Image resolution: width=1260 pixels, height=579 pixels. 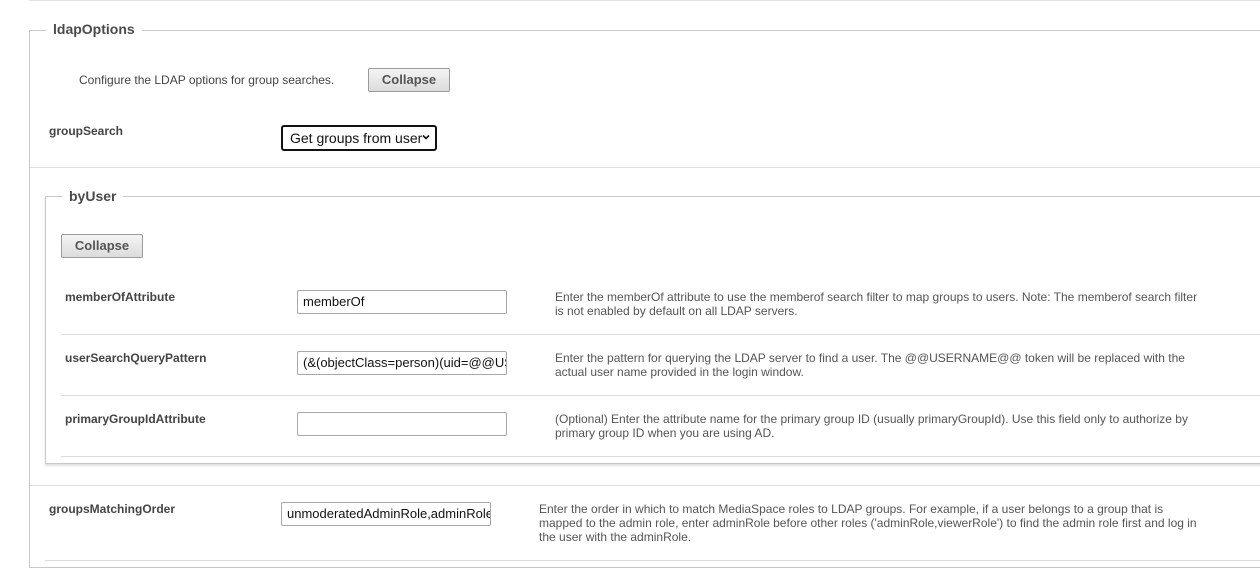 I want to click on ldap-options-legend: ldapOptions, so click(x=94, y=29).